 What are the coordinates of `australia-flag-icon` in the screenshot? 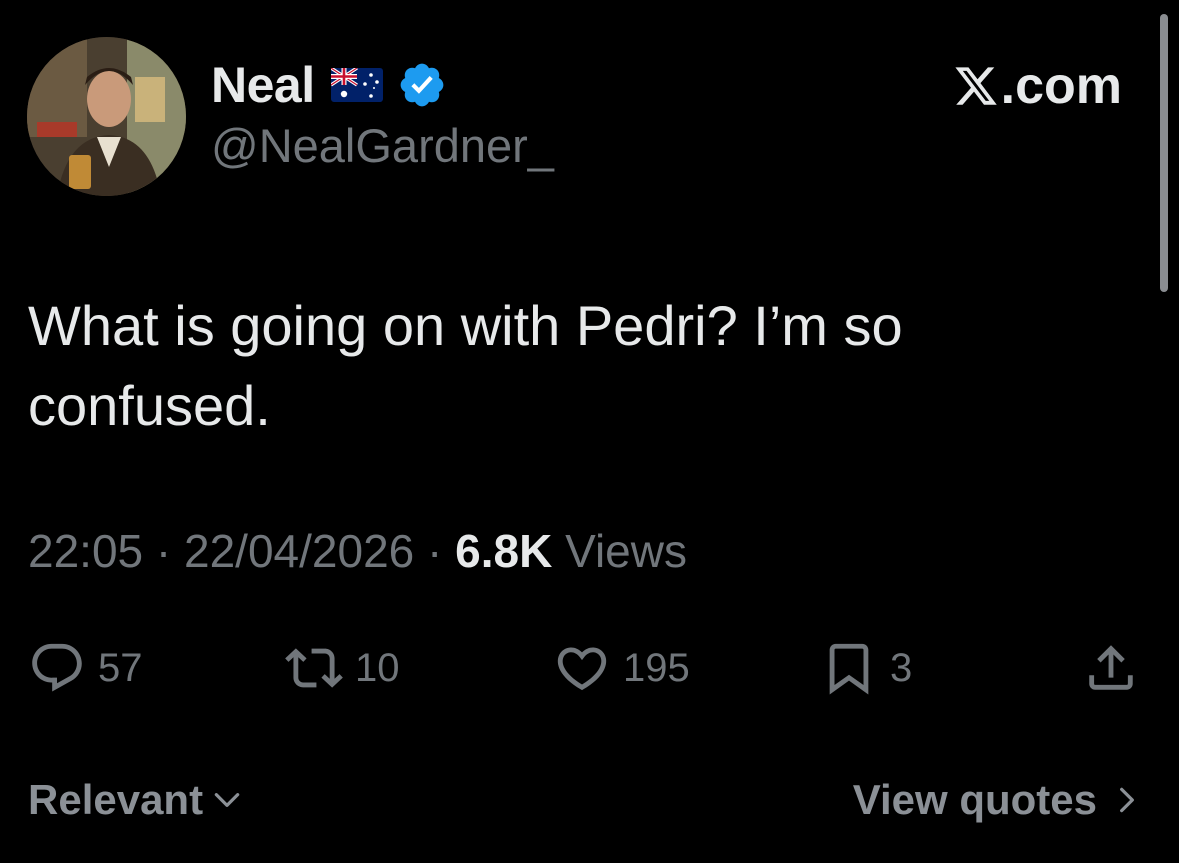 It's located at (356, 85).